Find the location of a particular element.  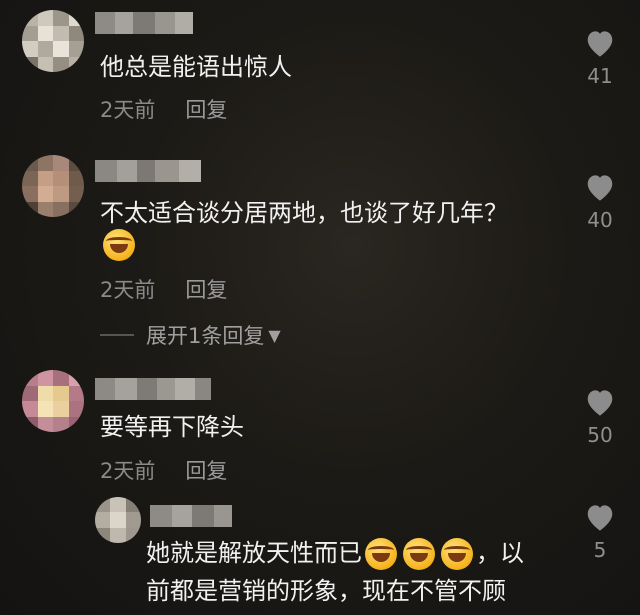

divider-line is located at coordinates (117, 335).